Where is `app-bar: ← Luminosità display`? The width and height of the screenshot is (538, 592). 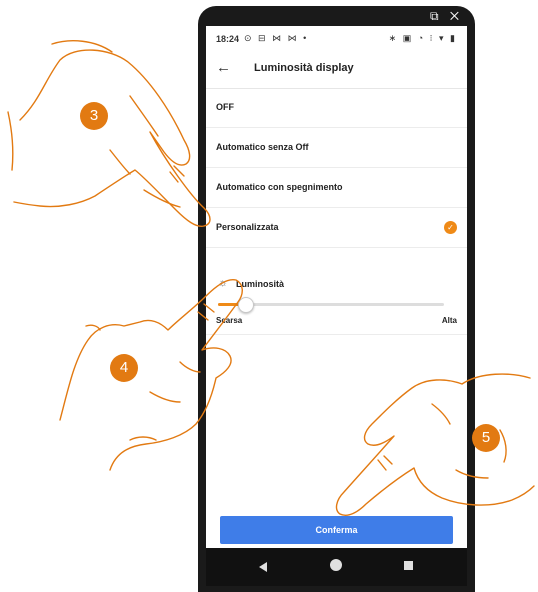
app-bar: ← Luminosità display is located at coordinates (336, 69).